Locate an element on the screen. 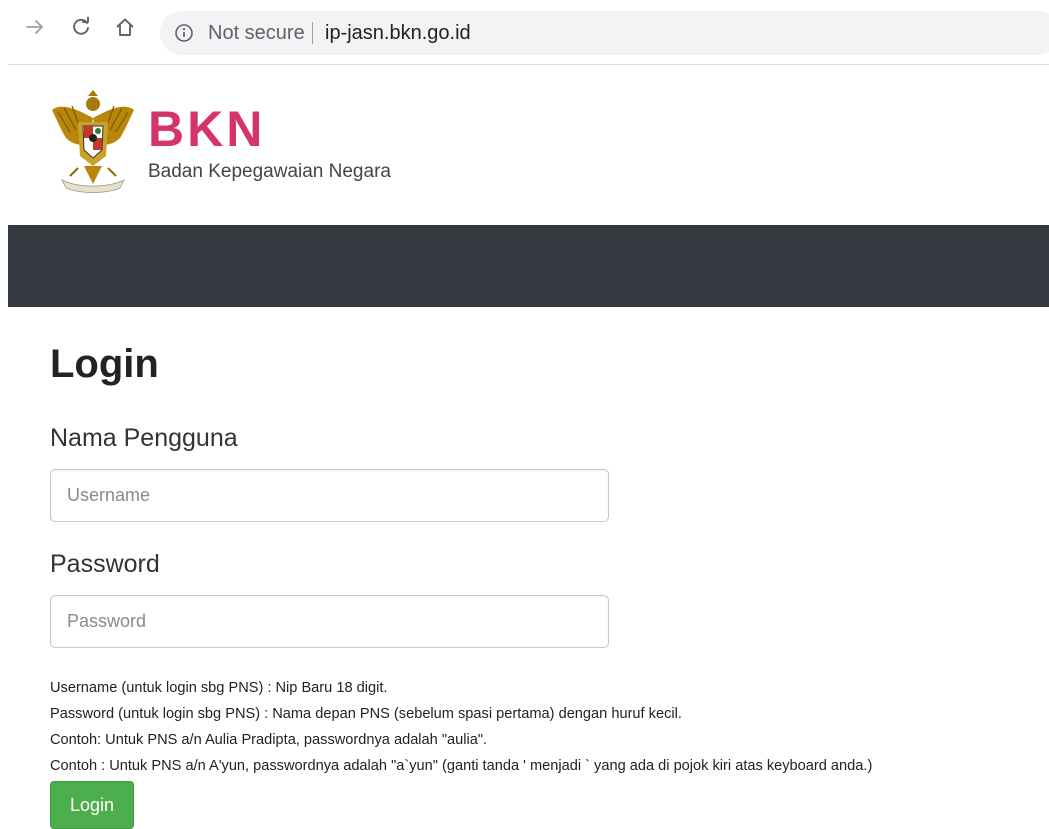  brand-name: BKN is located at coordinates (207, 129).